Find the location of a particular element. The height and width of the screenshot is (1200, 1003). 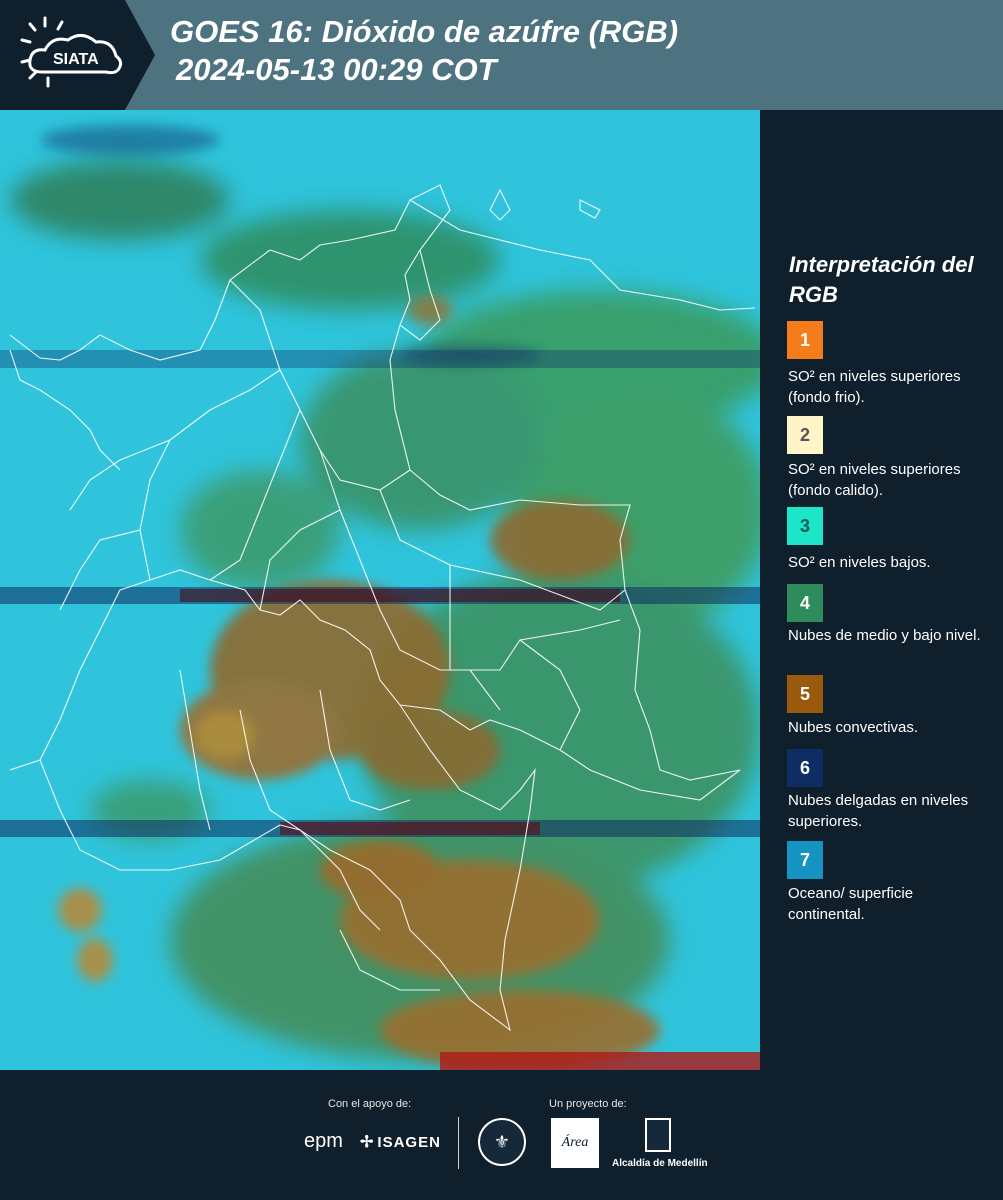

siata-logo: SIATA is located at coordinates (77, 55).